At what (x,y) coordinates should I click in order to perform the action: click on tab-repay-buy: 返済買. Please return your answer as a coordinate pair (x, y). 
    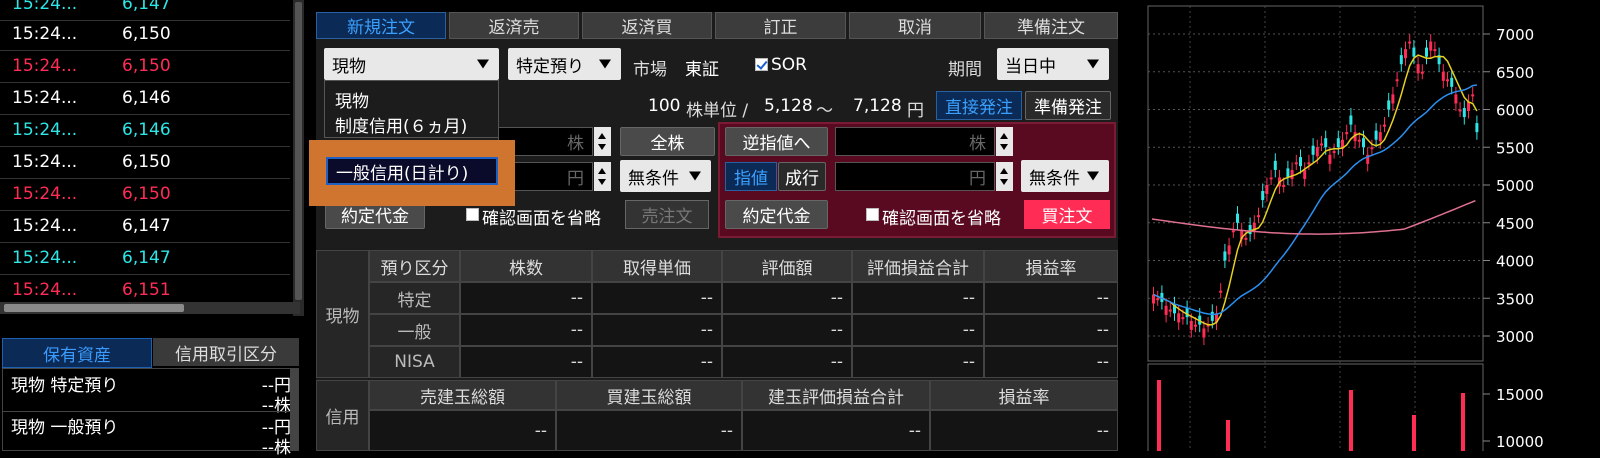
    Looking at the image, I should click on (647, 25).